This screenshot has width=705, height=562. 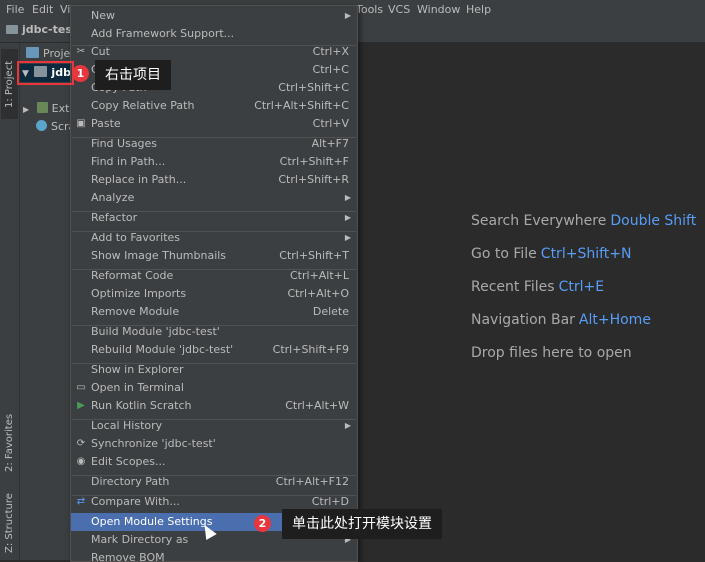 What do you see at coordinates (9, 443) in the screenshot?
I see `tab-favorites: 2: Favorites` at bounding box center [9, 443].